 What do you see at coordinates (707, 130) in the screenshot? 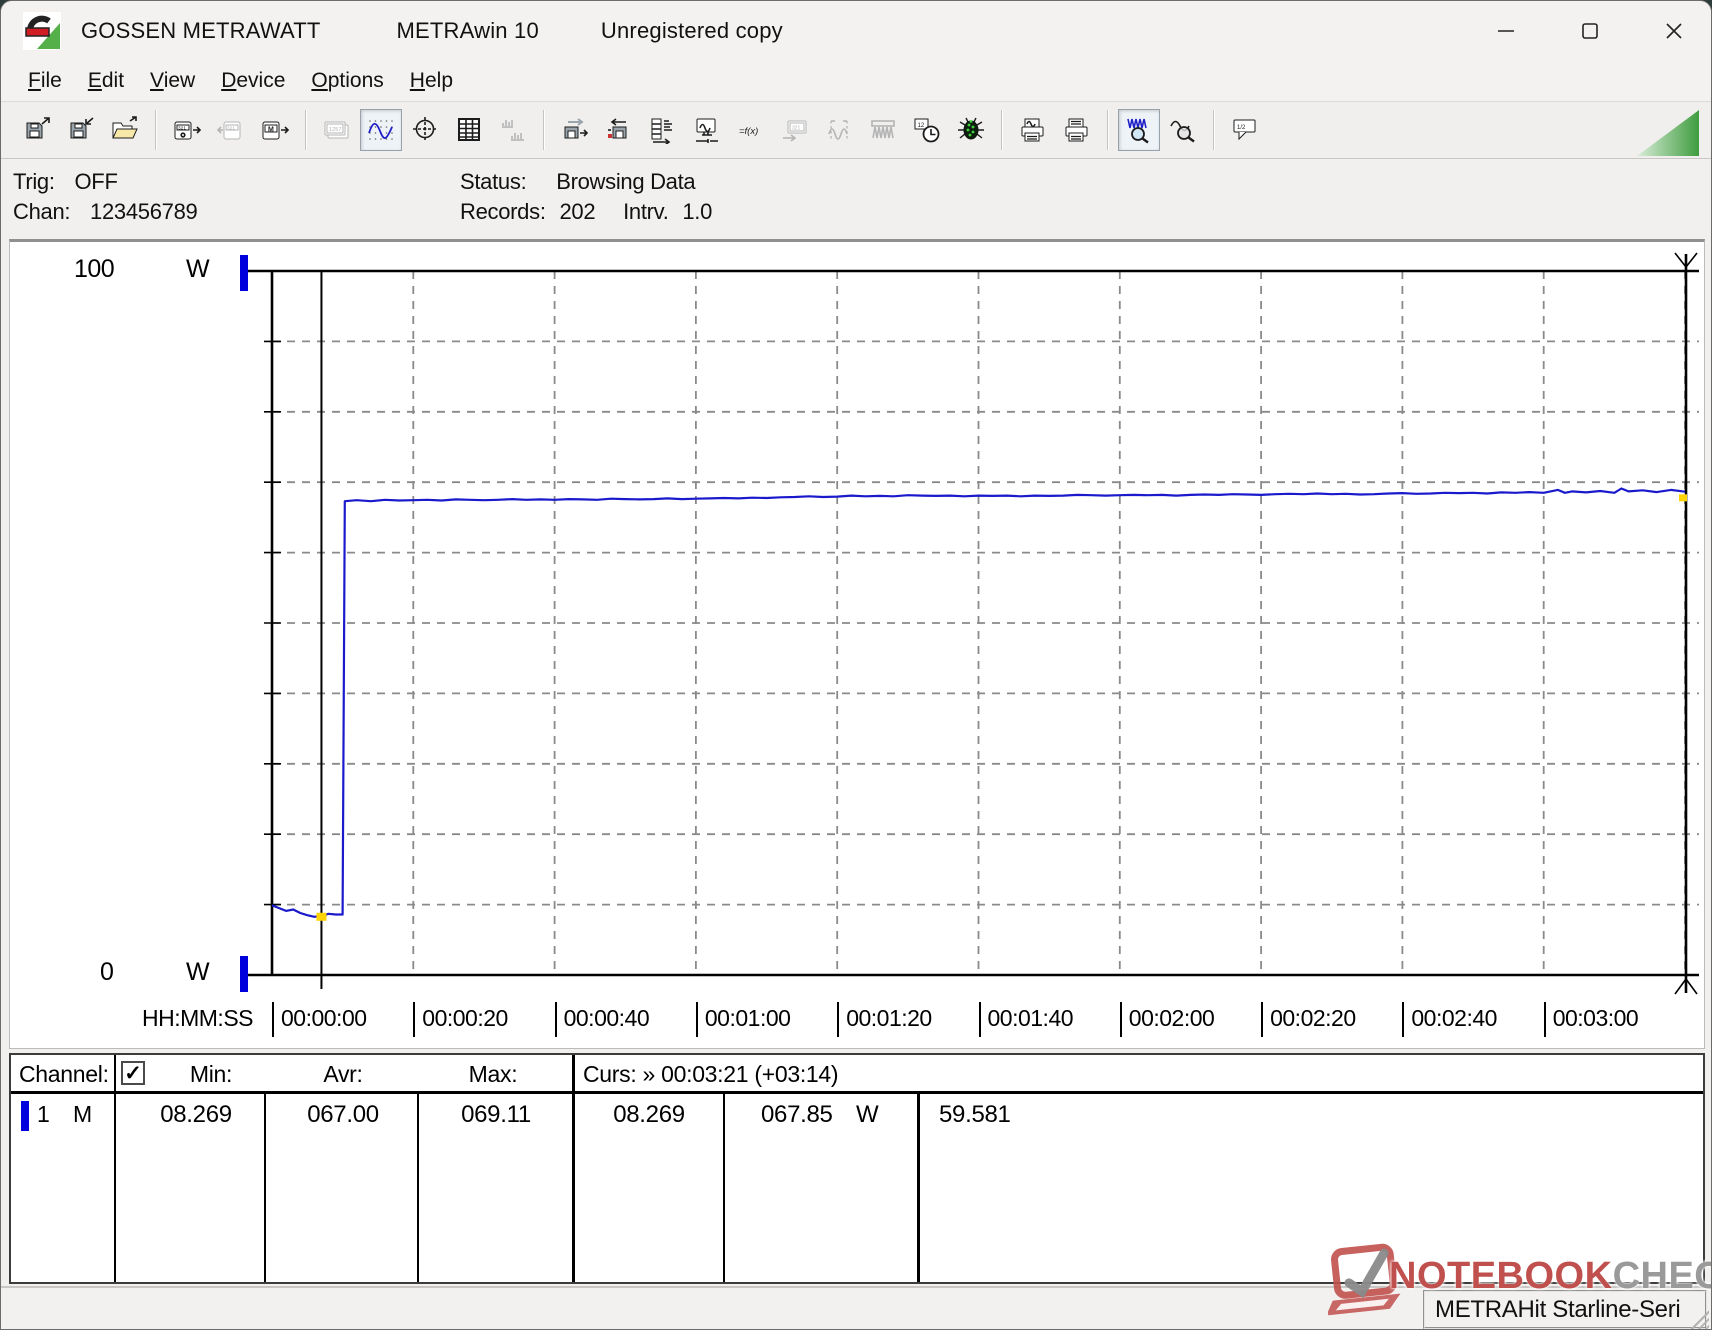
I see `online-display-button` at bounding box center [707, 130].